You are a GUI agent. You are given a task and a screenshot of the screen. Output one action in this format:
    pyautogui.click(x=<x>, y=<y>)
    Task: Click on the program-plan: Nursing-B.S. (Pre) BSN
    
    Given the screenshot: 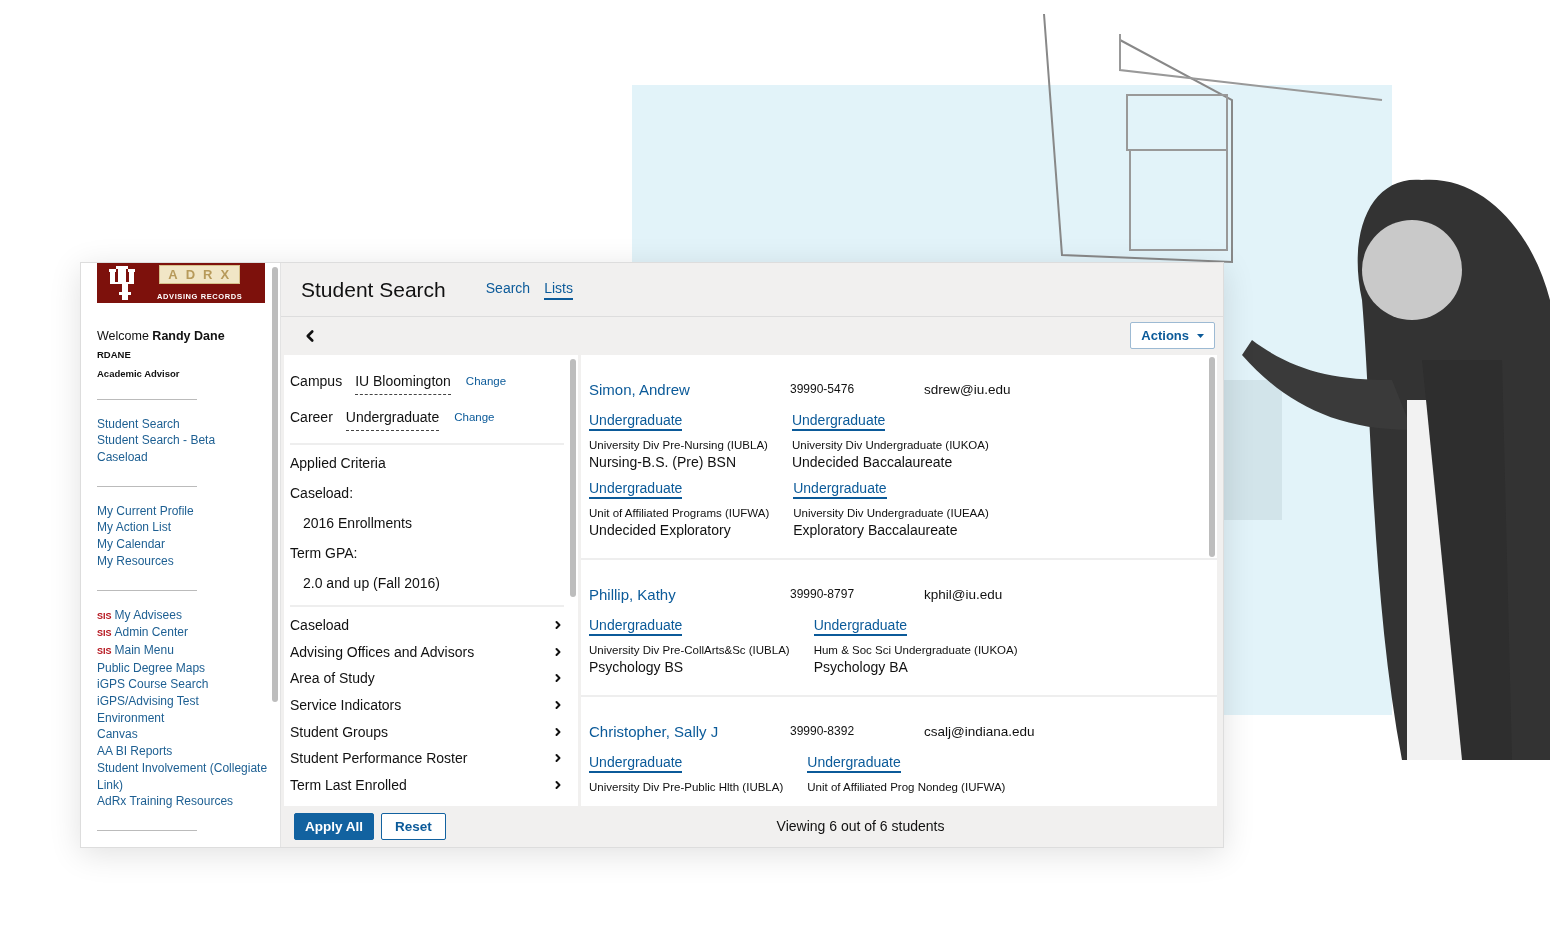 What is the action you would take?
    pyautogui.click(x=663, y=461)
    